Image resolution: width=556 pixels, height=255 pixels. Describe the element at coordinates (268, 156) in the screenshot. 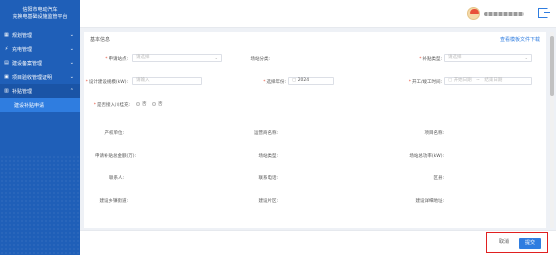

I see `station-type-label: 场站类型:` at that location.